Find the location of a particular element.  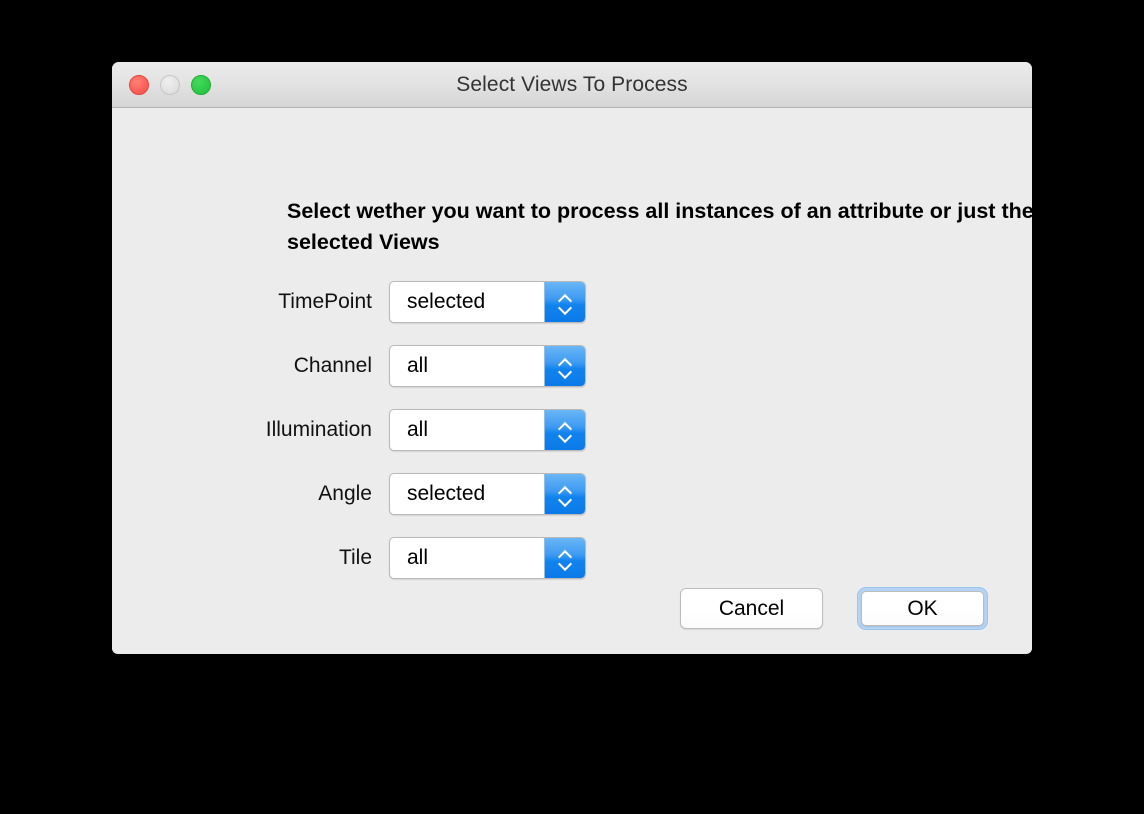

window-title: Select Views To Process is located at coordinates (572, 84).